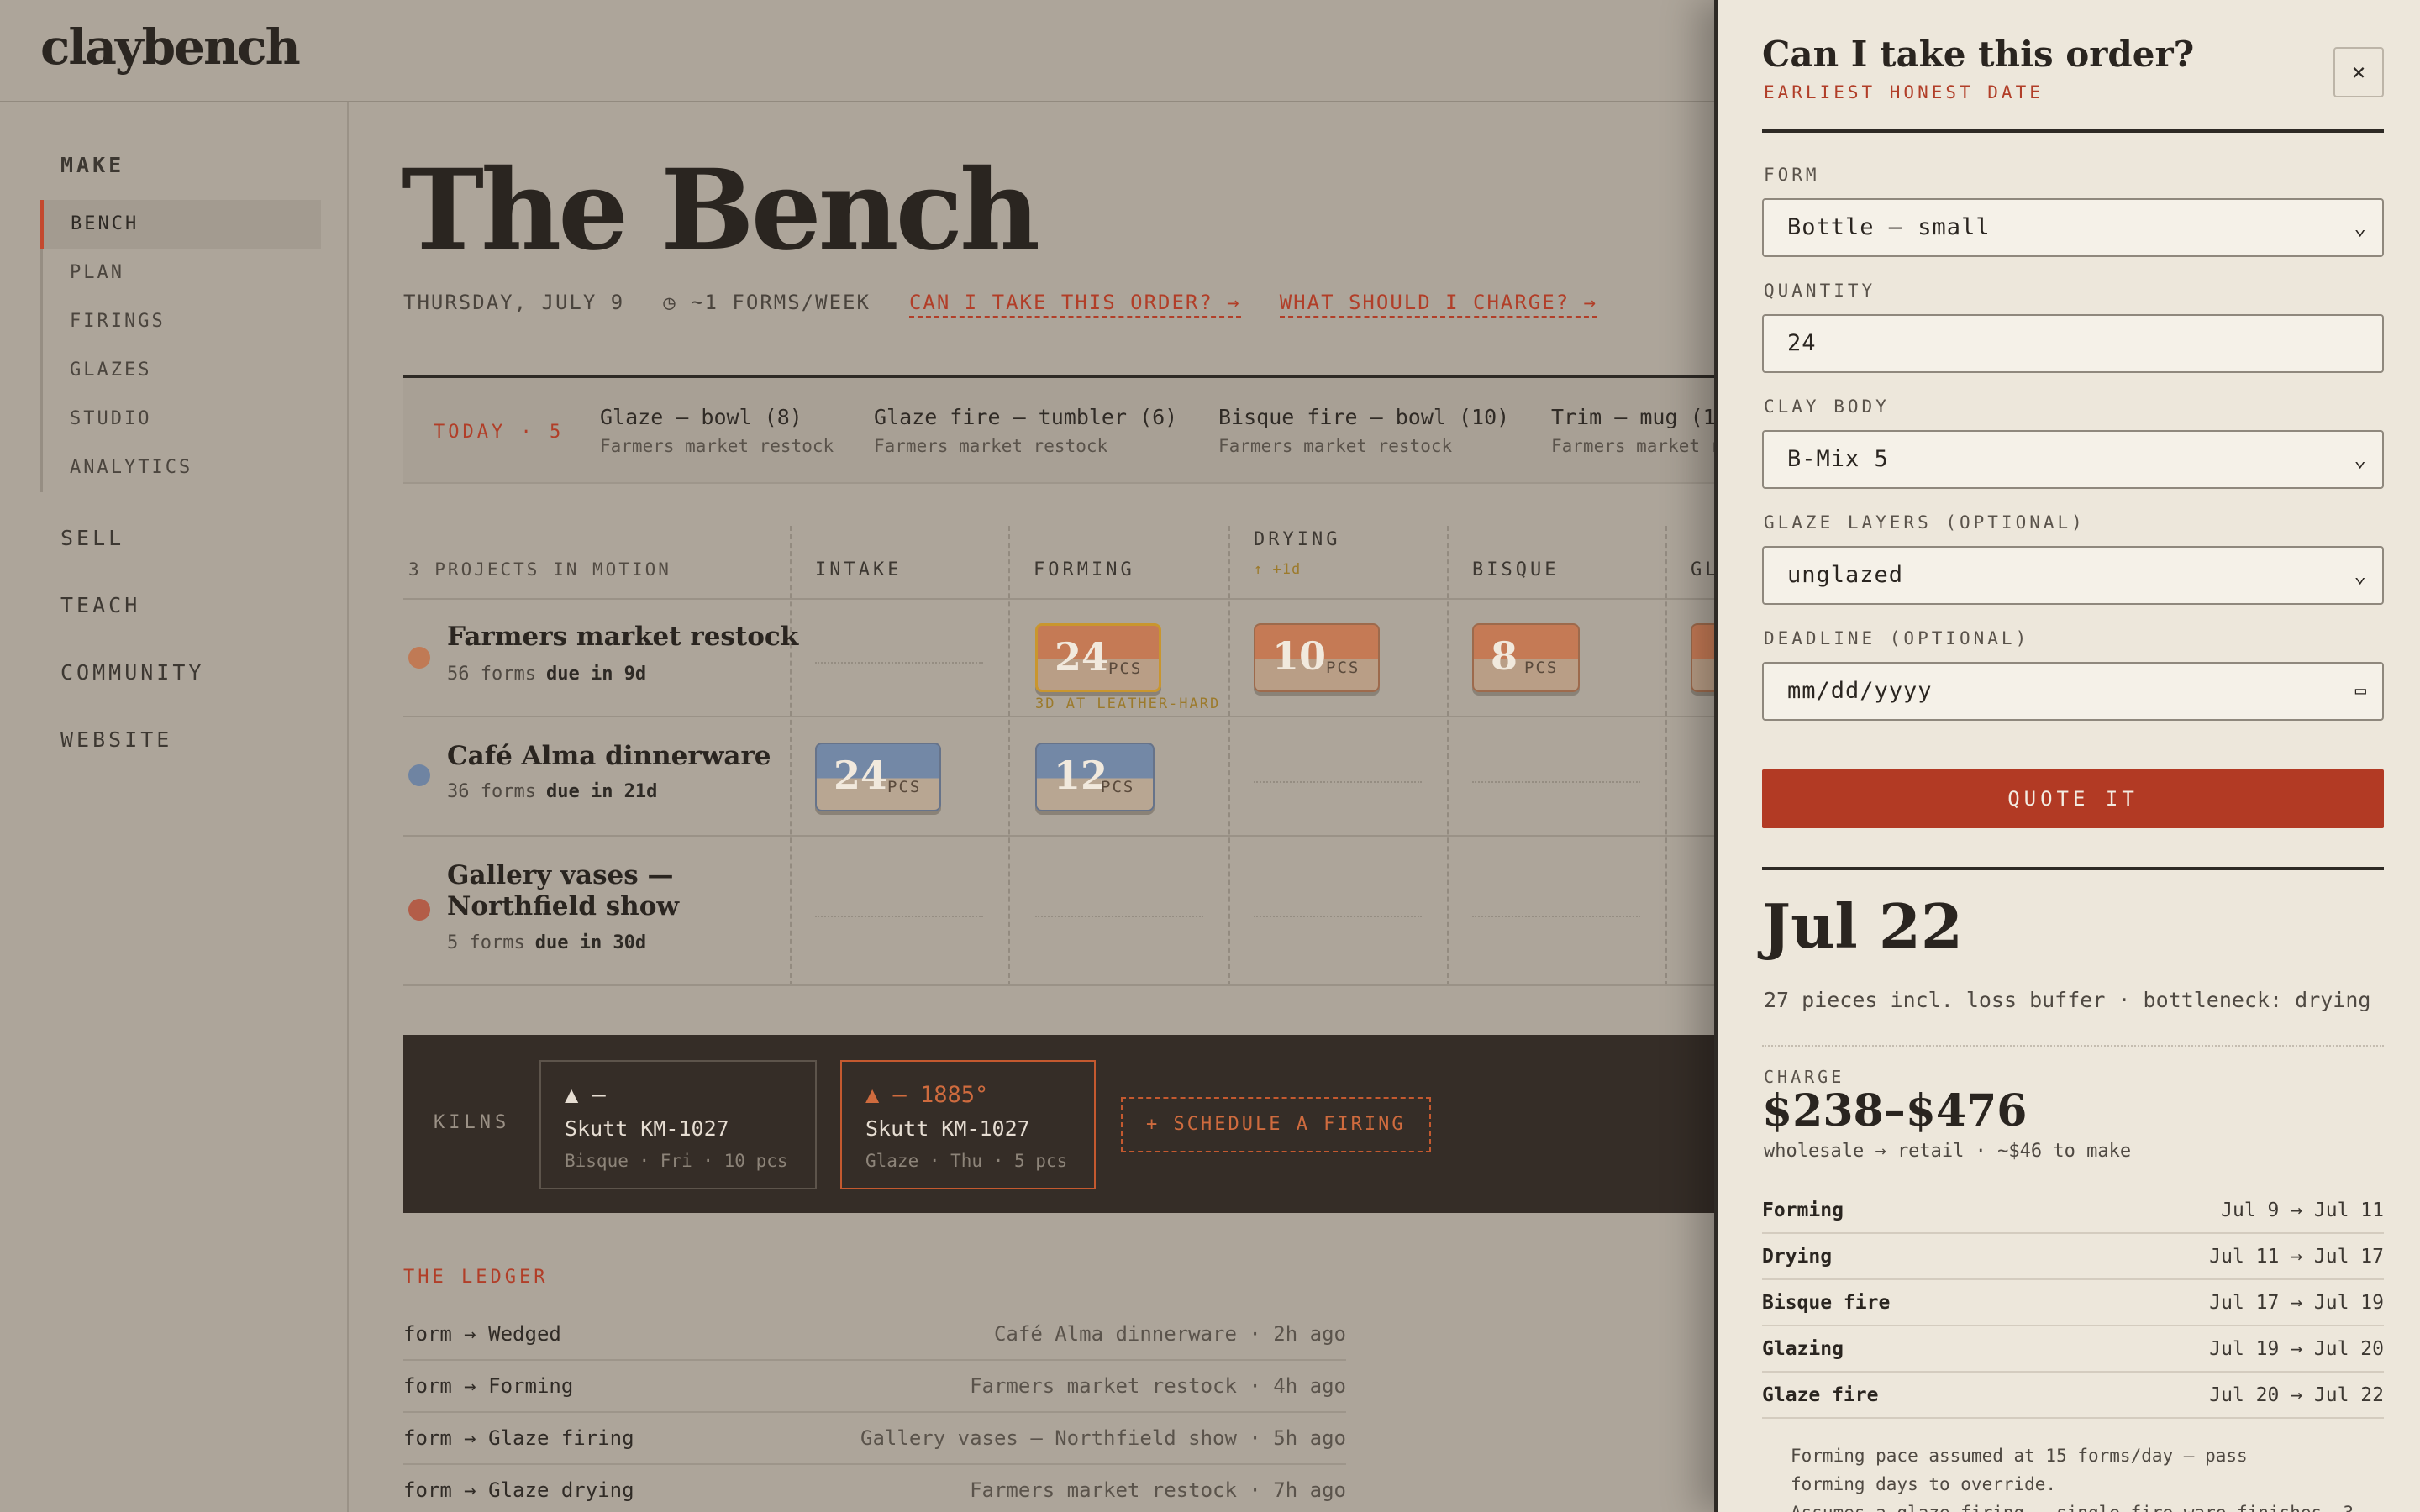 The image size is (2420, 1512). I want to click on close-icon: ×, so click(2358, 72).